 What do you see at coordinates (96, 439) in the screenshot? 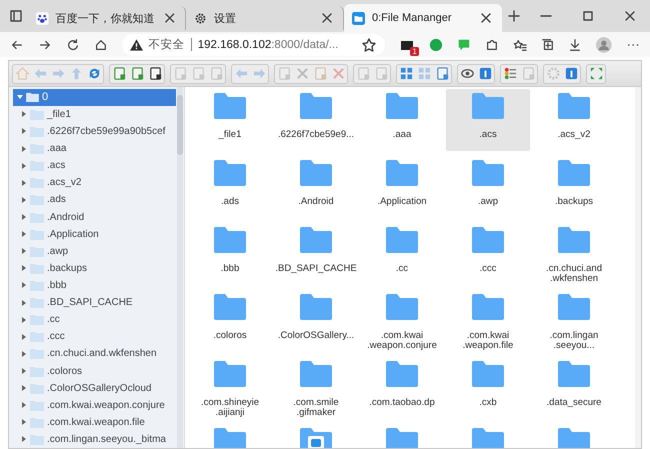
I see `tree-item: .com.lingan.seeyou._bitma` at bounding box center [96, 439].